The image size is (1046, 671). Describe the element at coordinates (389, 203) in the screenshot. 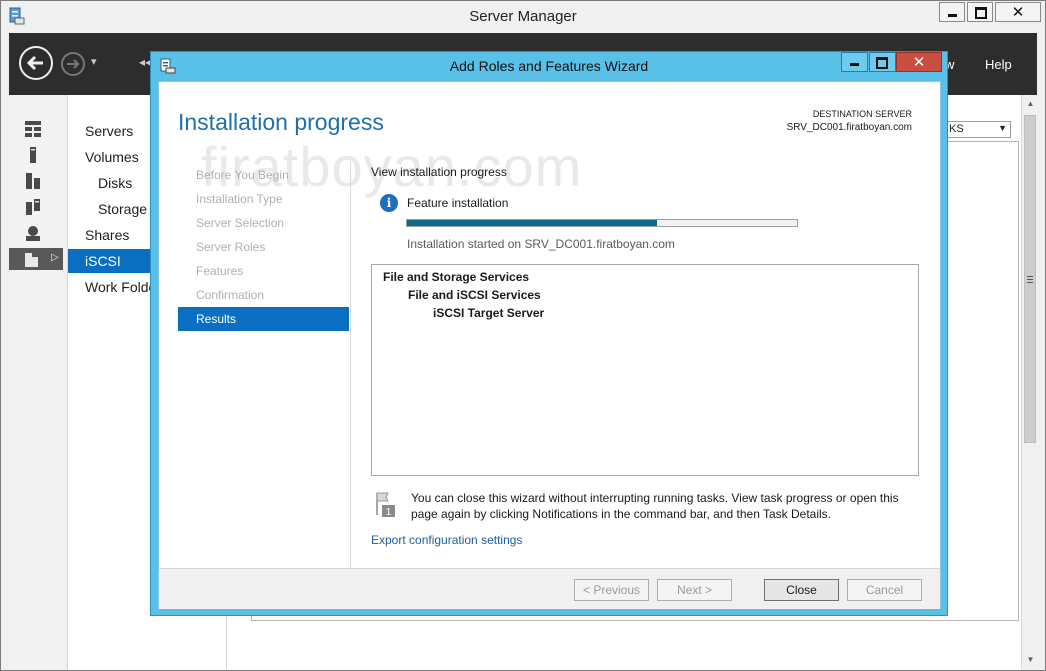

I see `info-icon: i` at that location.